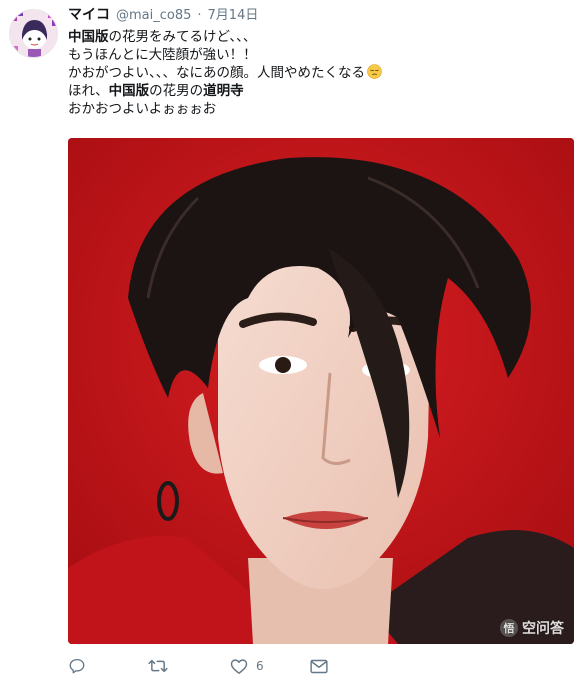 This screenshot has height=684, width=582. Describe the element at coordinates (321, 55) in the screenshot. I see `tweet-line-2: もうほんとに大陸顔が強い！！` at that location.